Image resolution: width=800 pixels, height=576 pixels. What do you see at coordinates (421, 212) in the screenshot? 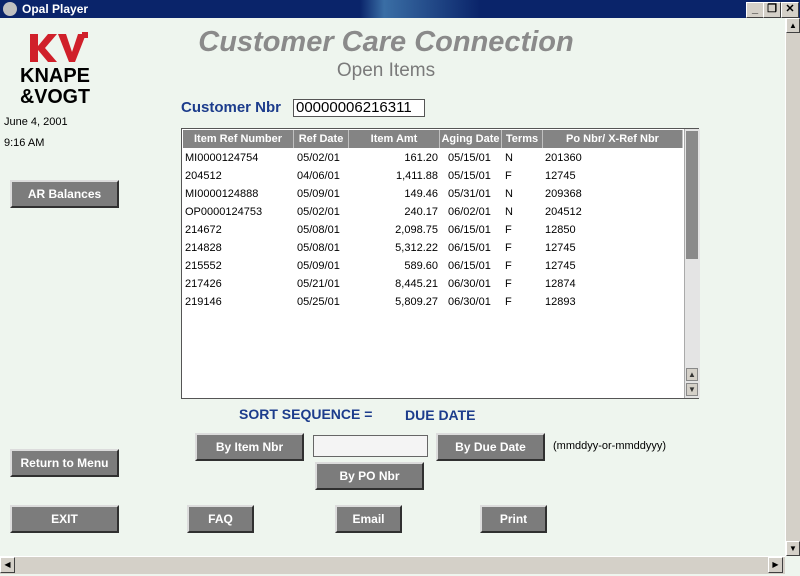
I see `item-amt-cell: 240.17` at bounding box center [421, 212].